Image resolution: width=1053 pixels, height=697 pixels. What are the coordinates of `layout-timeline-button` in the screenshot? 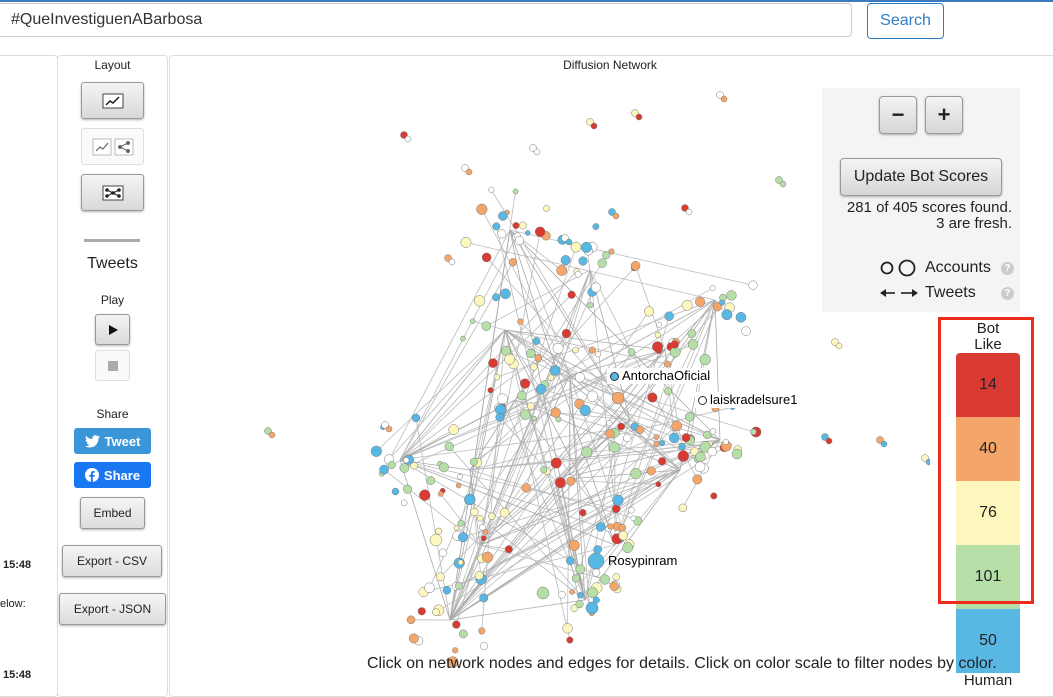 It's located at (112, 100).